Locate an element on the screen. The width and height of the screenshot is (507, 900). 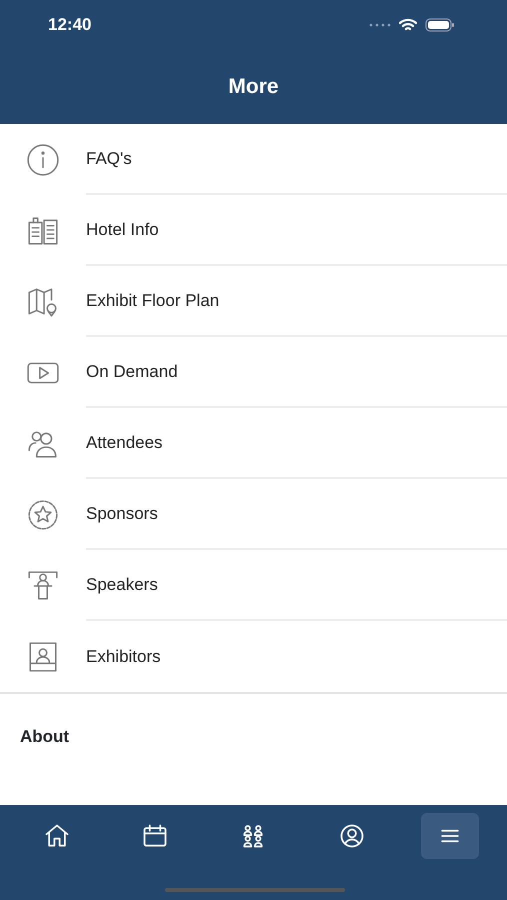
battery-icon is located at coordinates (440, 25).